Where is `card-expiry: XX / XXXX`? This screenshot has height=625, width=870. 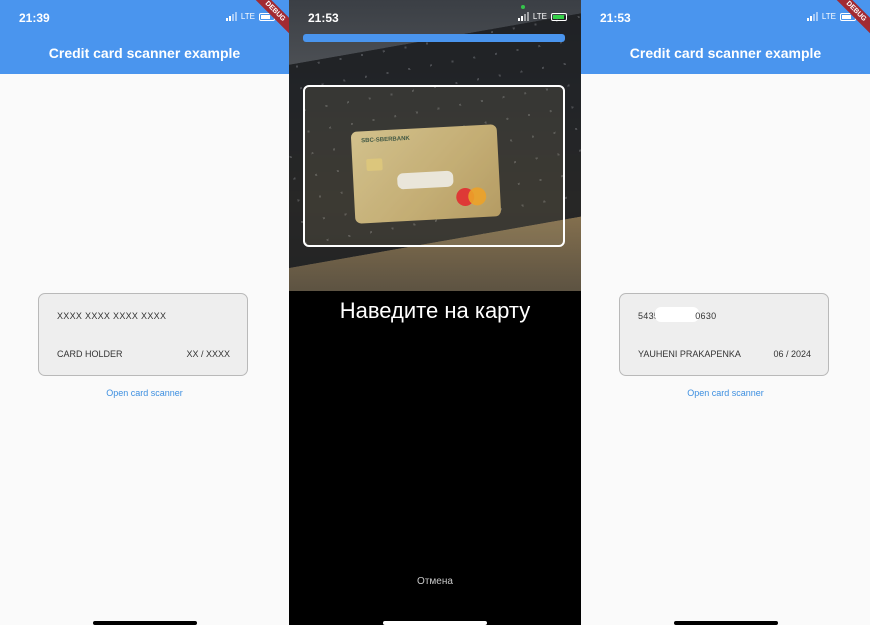 card-expiry: XX / XXXX is located at coordinates (208, 354).